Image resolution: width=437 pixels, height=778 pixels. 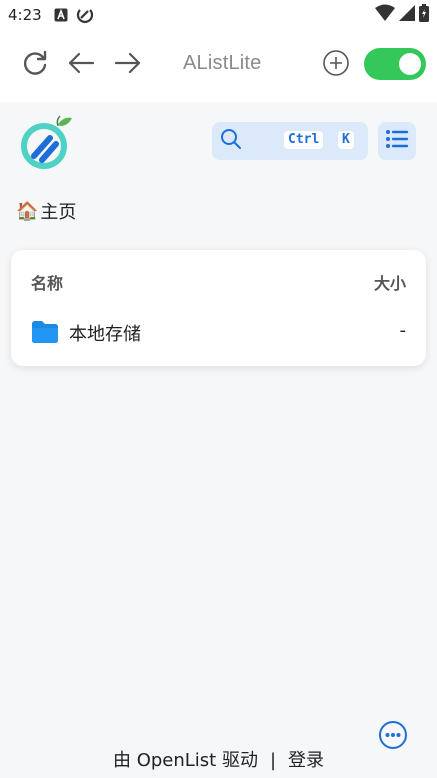 I want to click on back-button, so click(x=81, y=65).